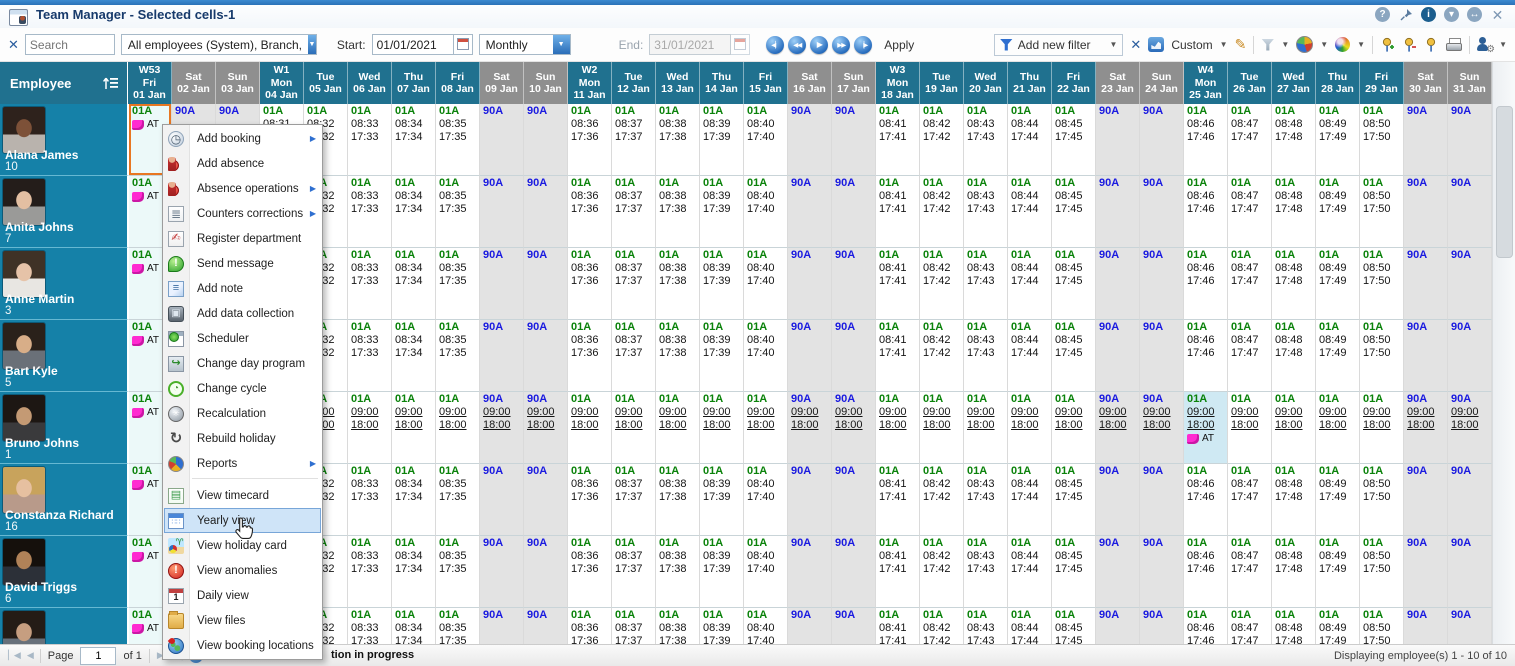 This screenshot has height=666, width=1515. Describe the element at coordinates (218, 44) in the screenshot. I see `employee-filter-select: All employees (System), Branch, ▼` at that location.